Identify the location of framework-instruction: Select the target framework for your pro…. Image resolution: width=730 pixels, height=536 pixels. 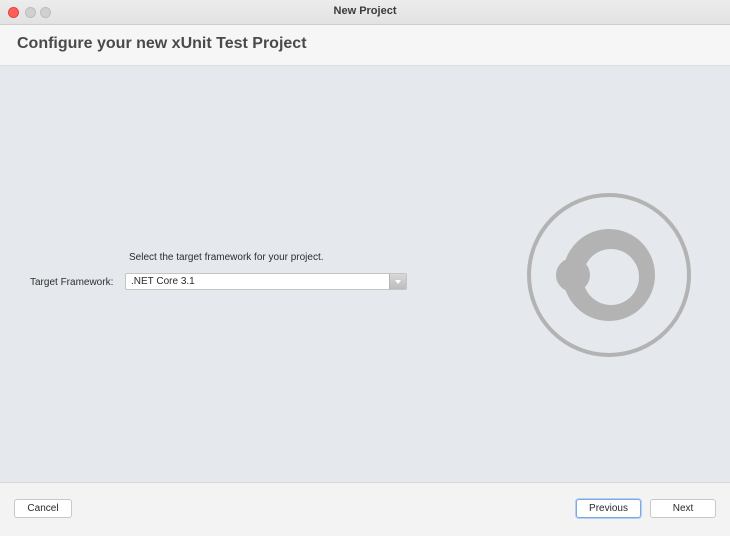
(226, 257).